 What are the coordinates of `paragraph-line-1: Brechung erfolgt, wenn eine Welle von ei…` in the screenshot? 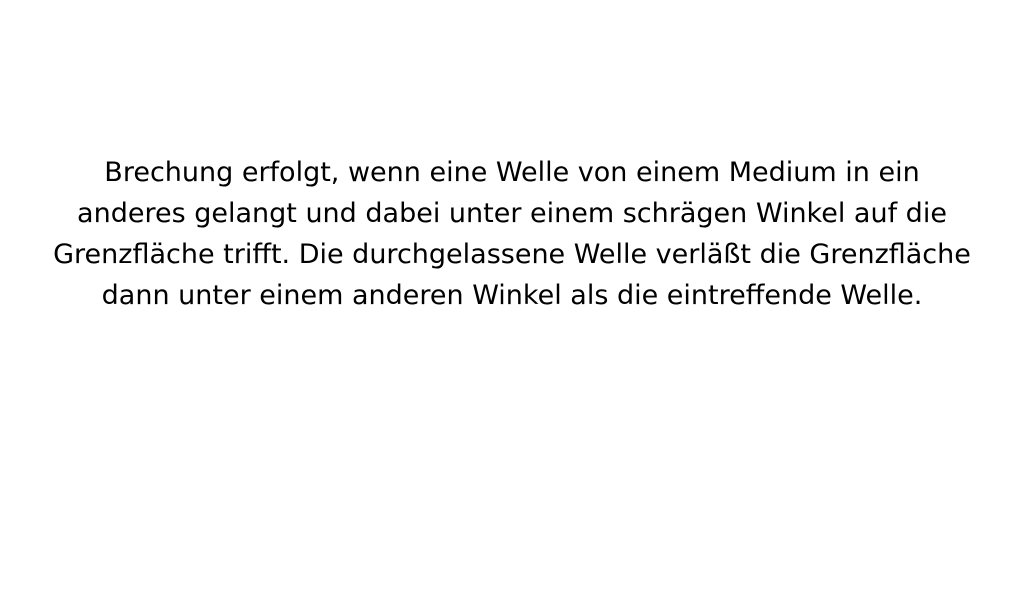 It's located at (512, 172).